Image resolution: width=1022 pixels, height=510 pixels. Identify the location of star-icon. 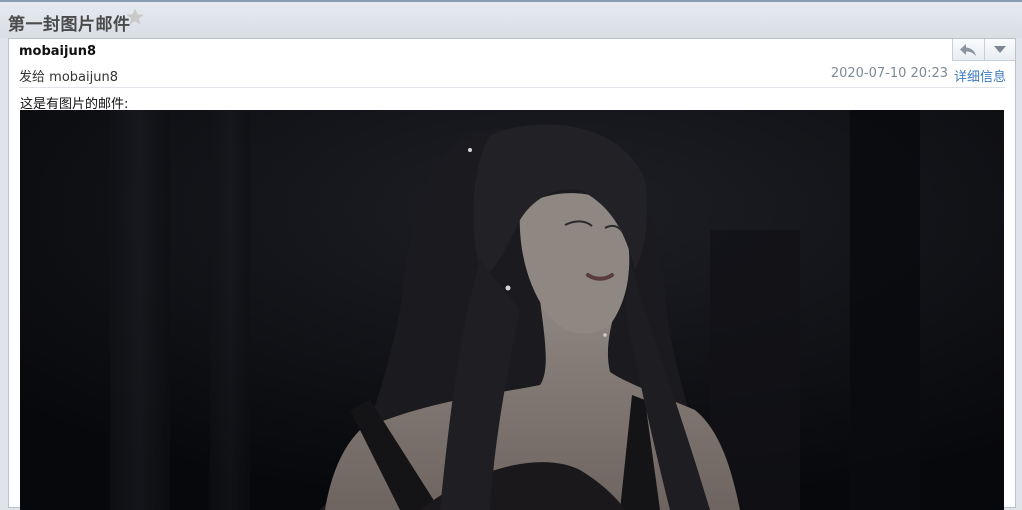
(135, 17).